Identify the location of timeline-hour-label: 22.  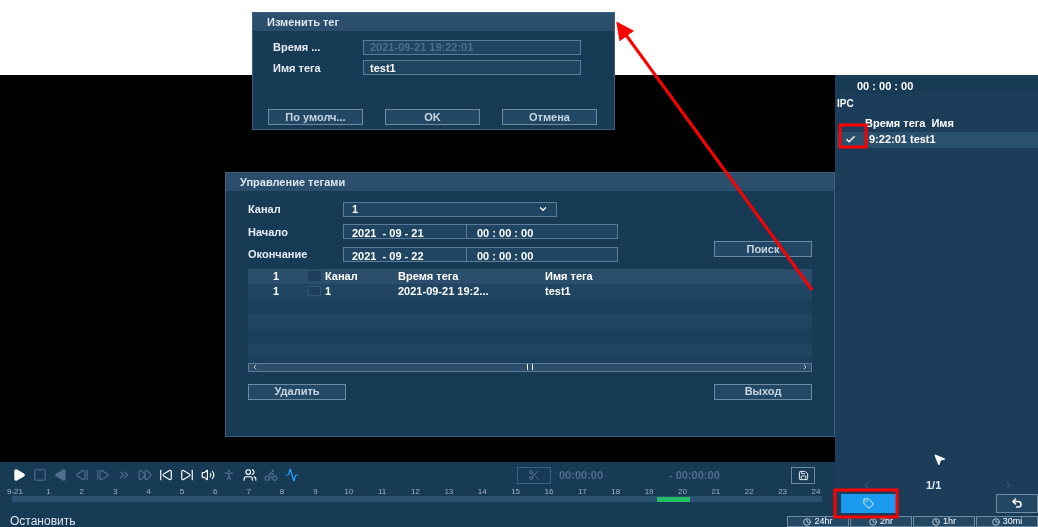
(749, 491).